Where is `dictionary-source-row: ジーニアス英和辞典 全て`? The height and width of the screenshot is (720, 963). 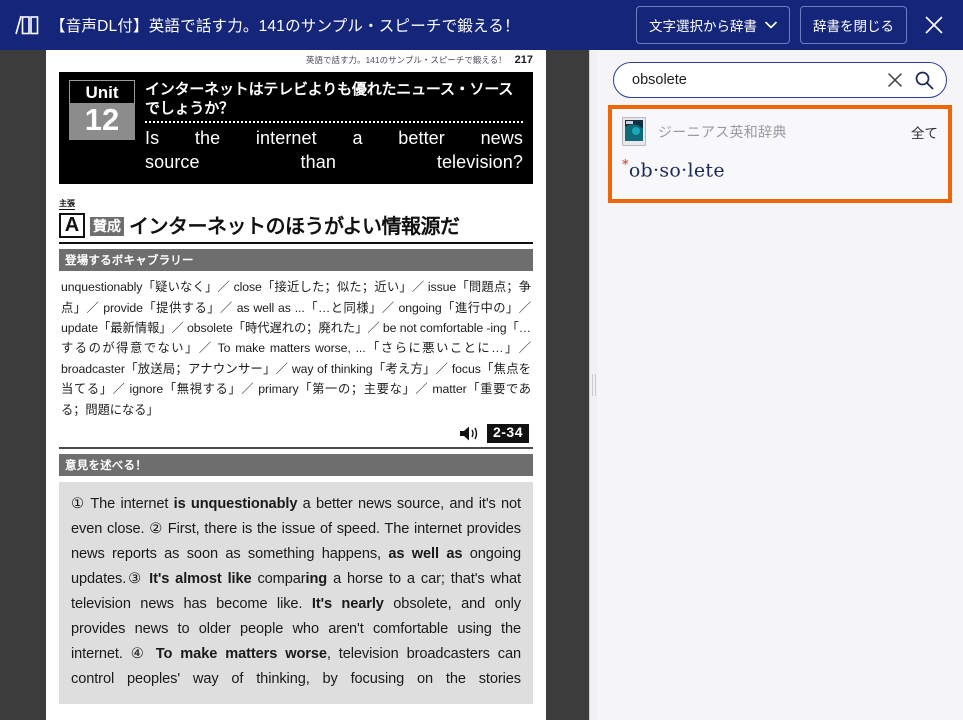
dictionary-source-row: ジーニアス英和辞典 全て is located at coordinates (780, 131).